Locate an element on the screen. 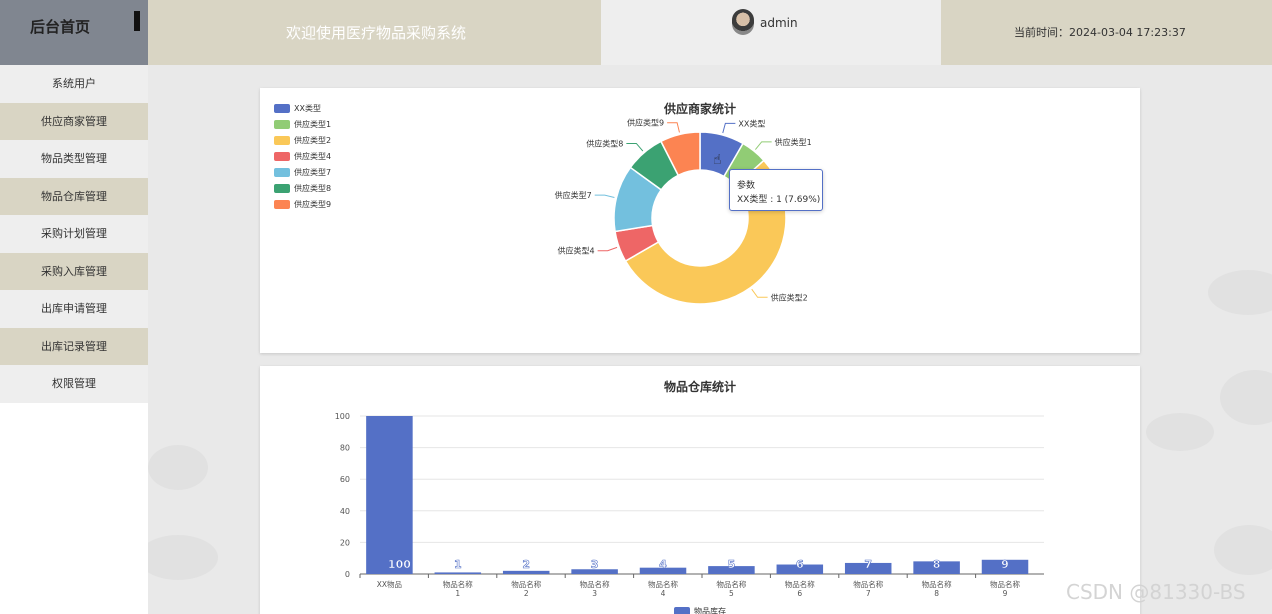 The image size is (1272, 614). current-time: 当前时间：2024-03-04 17:23:37 is located at coordinates (1100, 32).